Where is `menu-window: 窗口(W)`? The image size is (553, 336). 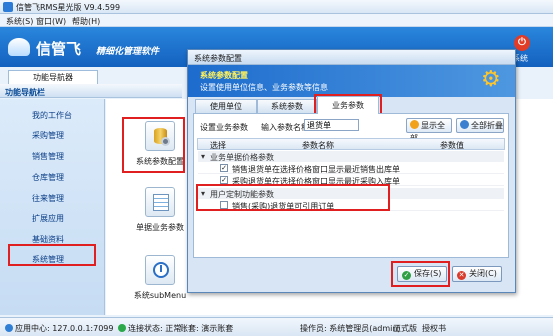 menu-window: 窗口(W) is located at coordinates (51, 21).